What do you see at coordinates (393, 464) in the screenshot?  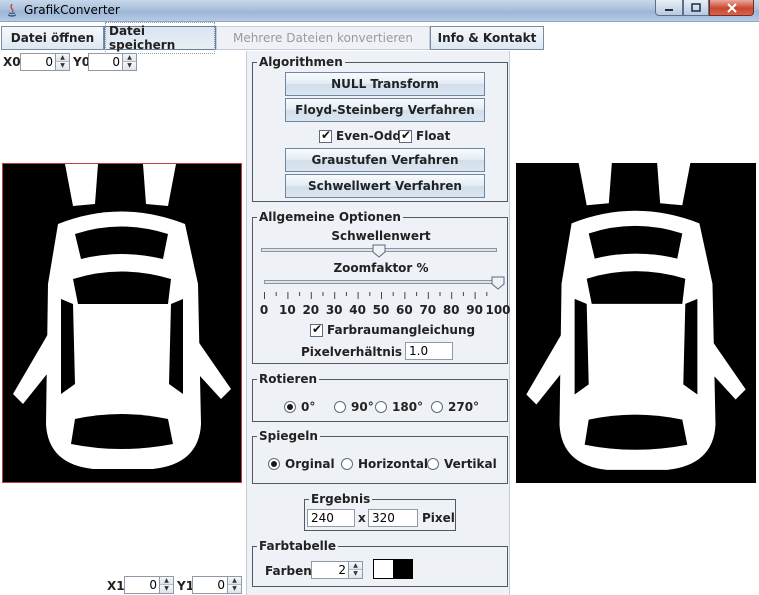 I see `mirror-horizontal-label: Horizontal` at bounding box center [393, 464].